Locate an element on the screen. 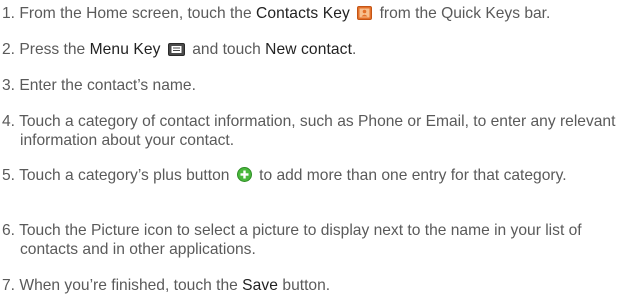  step-number: 3. is located at coordinates (9, 85).